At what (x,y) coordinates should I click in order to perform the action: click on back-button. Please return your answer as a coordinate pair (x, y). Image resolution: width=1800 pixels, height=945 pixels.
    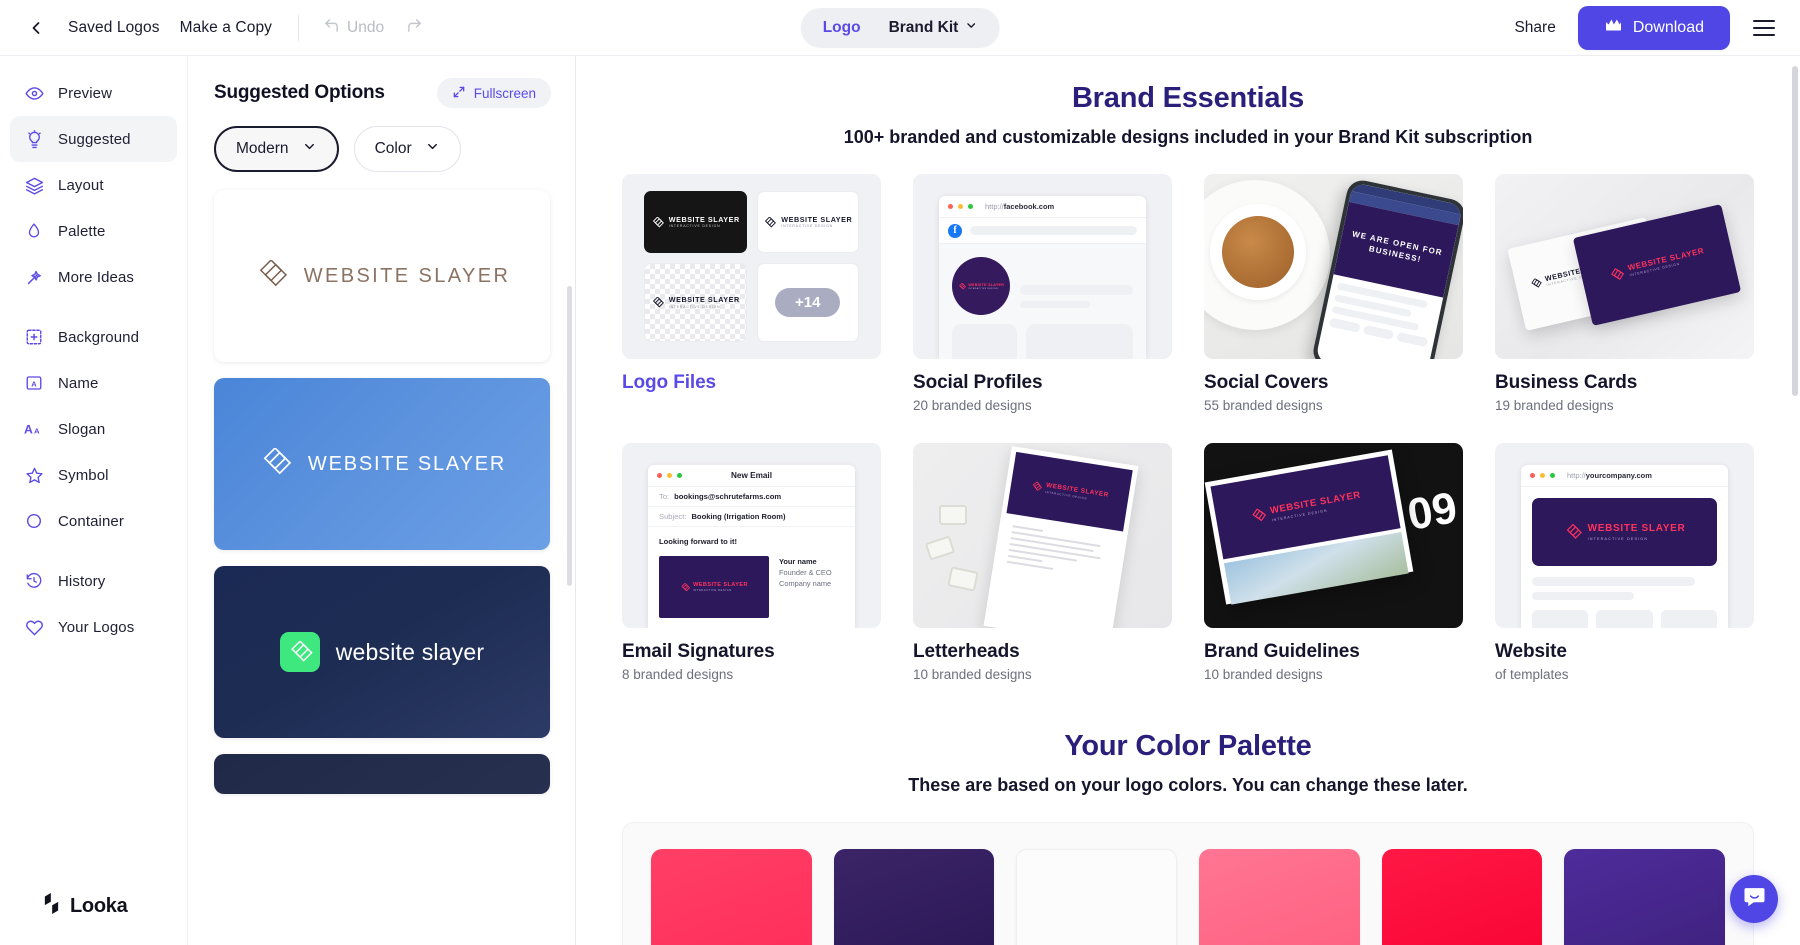
    Looking at the image, I should click on (36, 28).